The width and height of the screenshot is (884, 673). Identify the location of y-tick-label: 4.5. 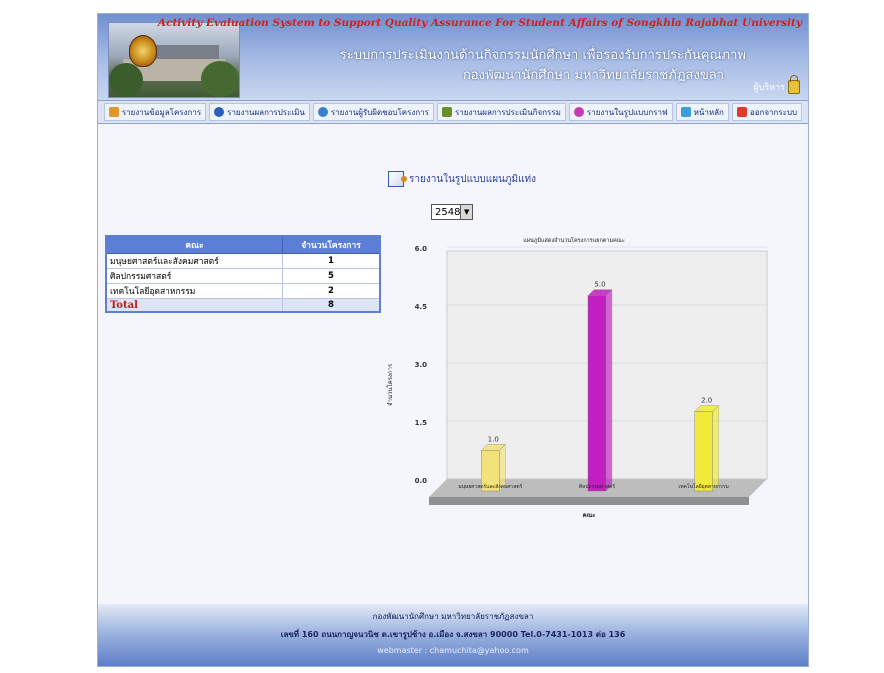
(421, 307).